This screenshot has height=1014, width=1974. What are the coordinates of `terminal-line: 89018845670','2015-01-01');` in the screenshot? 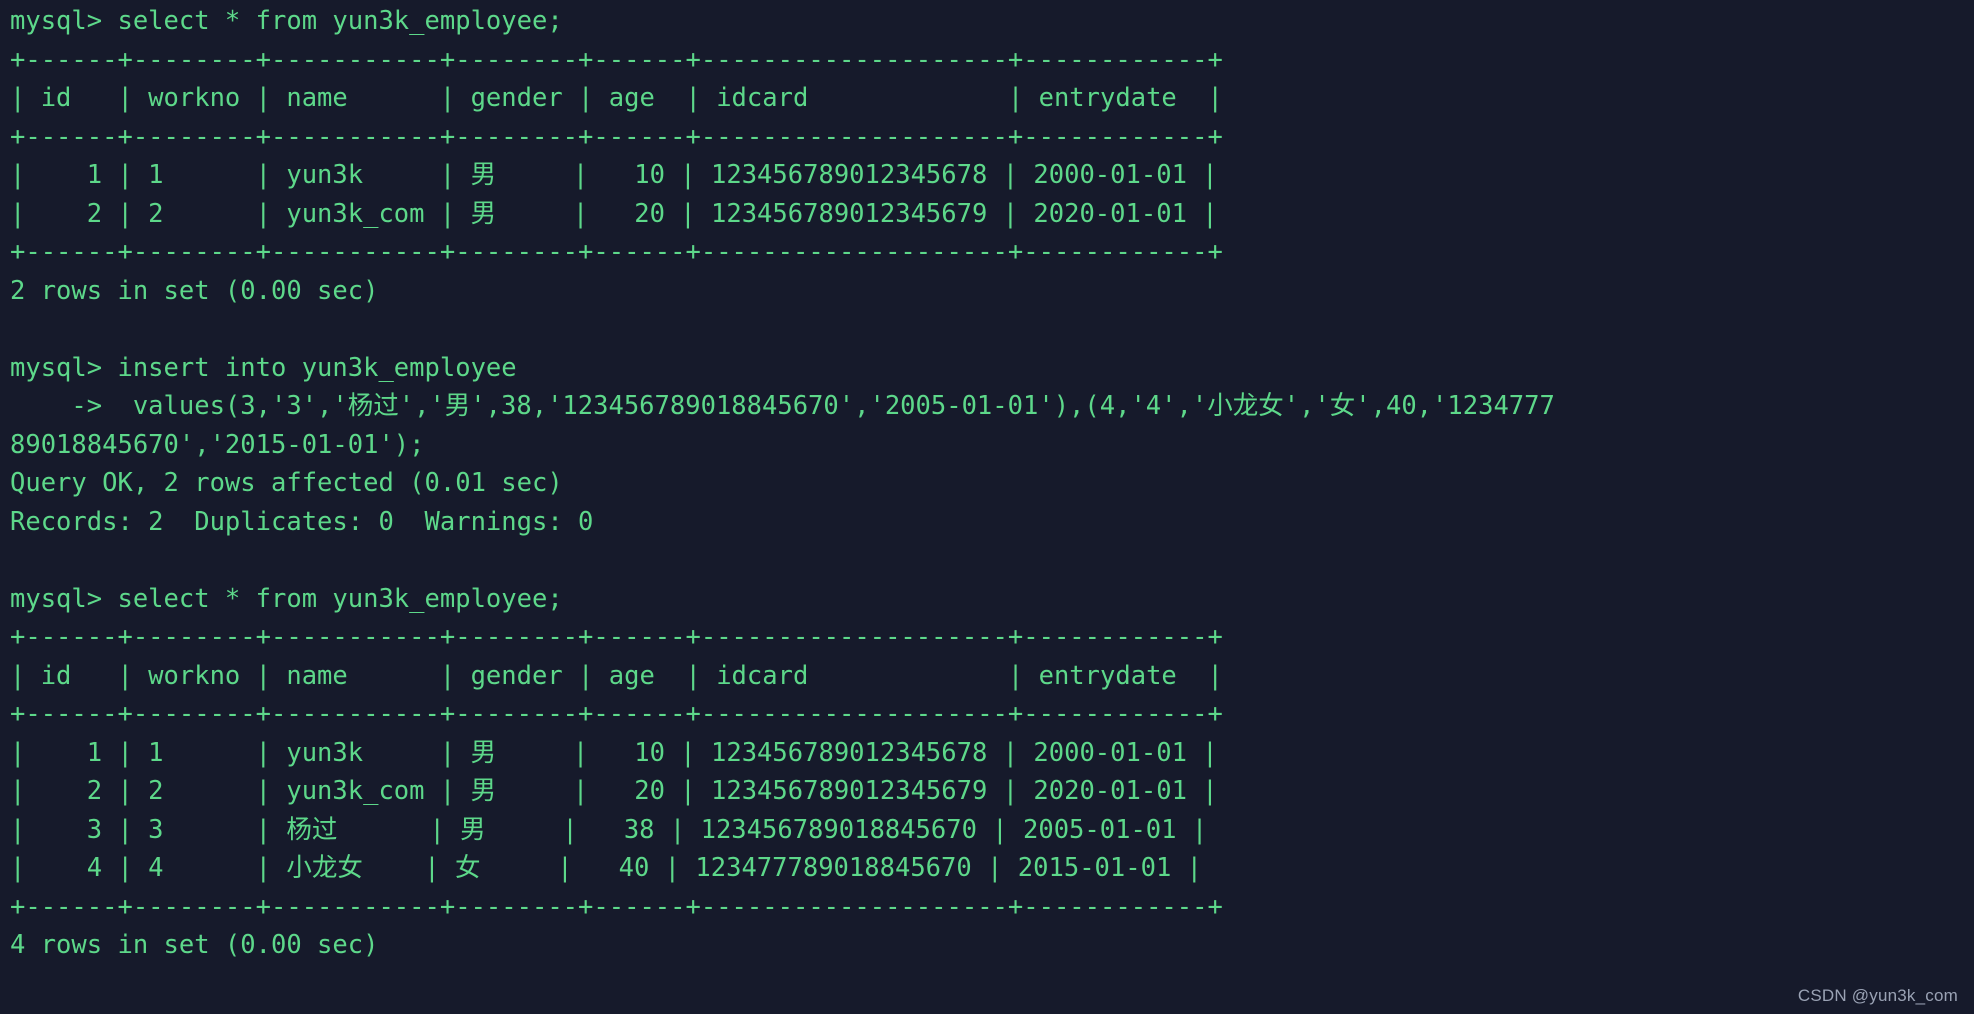 It's located at (217, 444).